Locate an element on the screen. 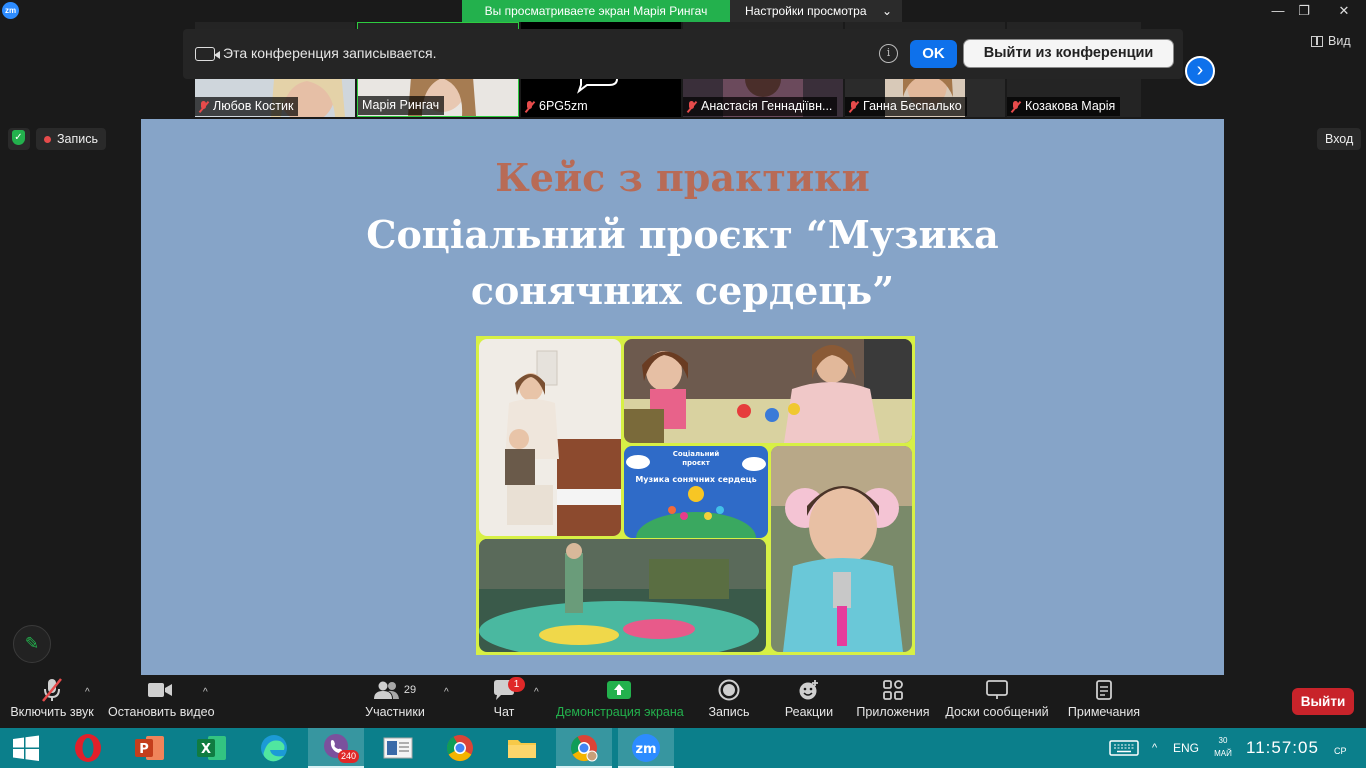 This screenshot has height=768, width=1366. participant-name-label: 6PG5zm is located at coordinates (557, 106).